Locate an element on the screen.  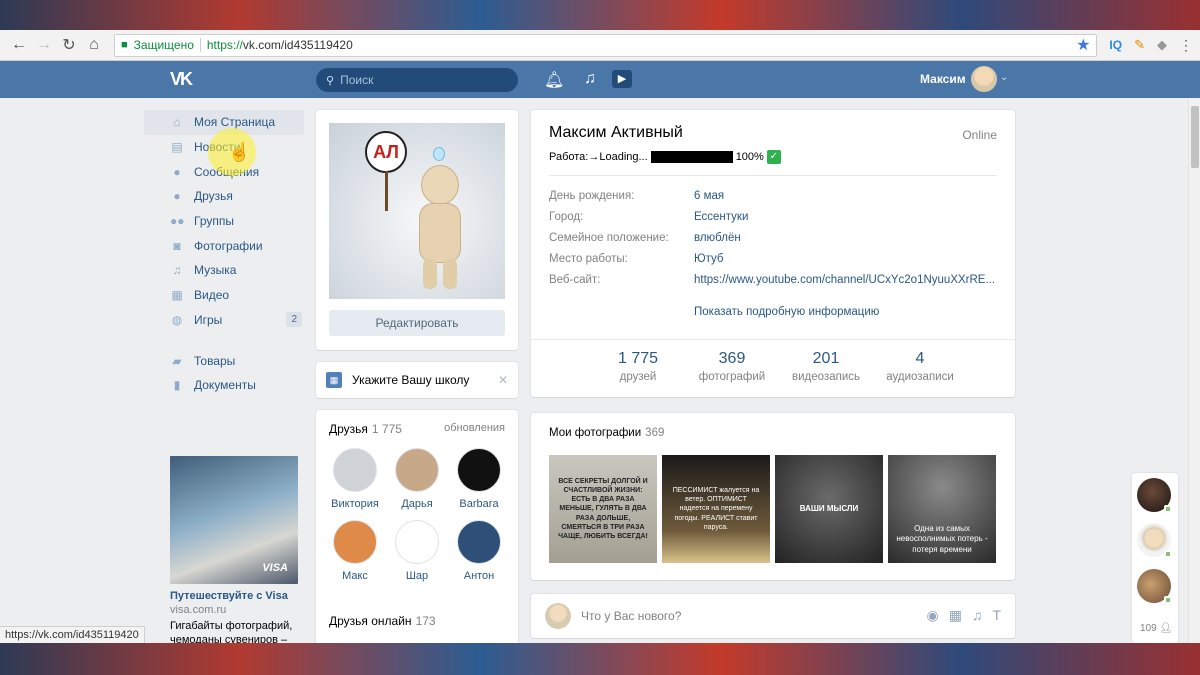
profile-counter: 369 фотографий is located at coordinates (732, 366).